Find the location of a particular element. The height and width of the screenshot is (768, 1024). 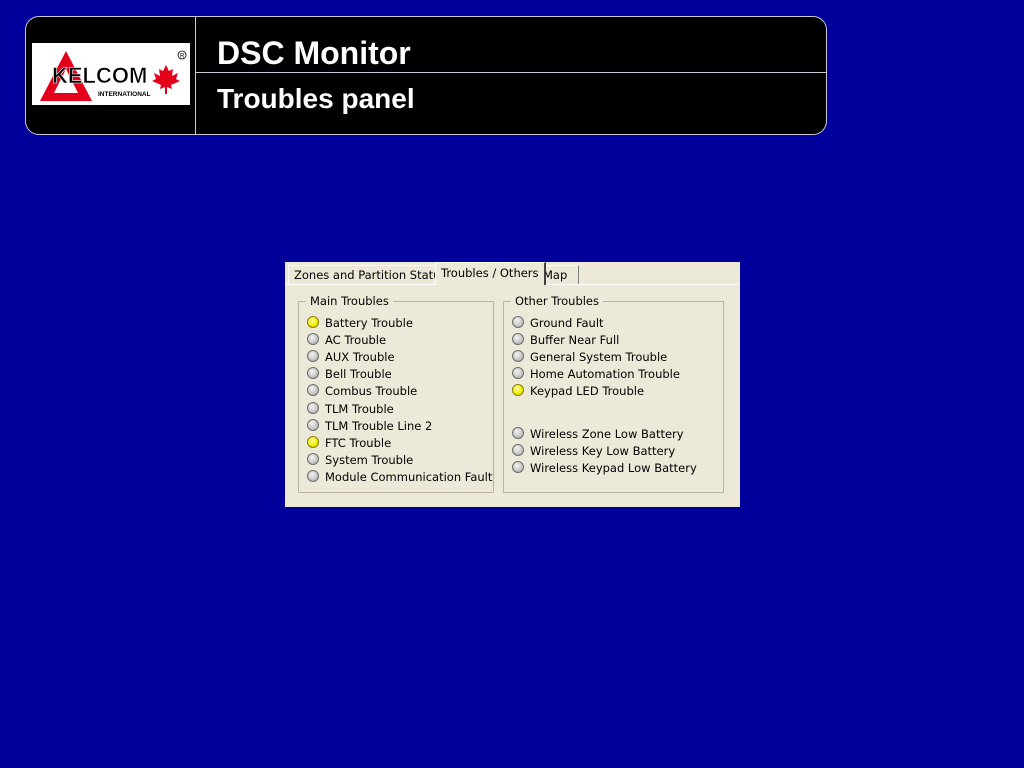

indicator-ground-fault: Ground Fault is located at coordinates (558, 323).